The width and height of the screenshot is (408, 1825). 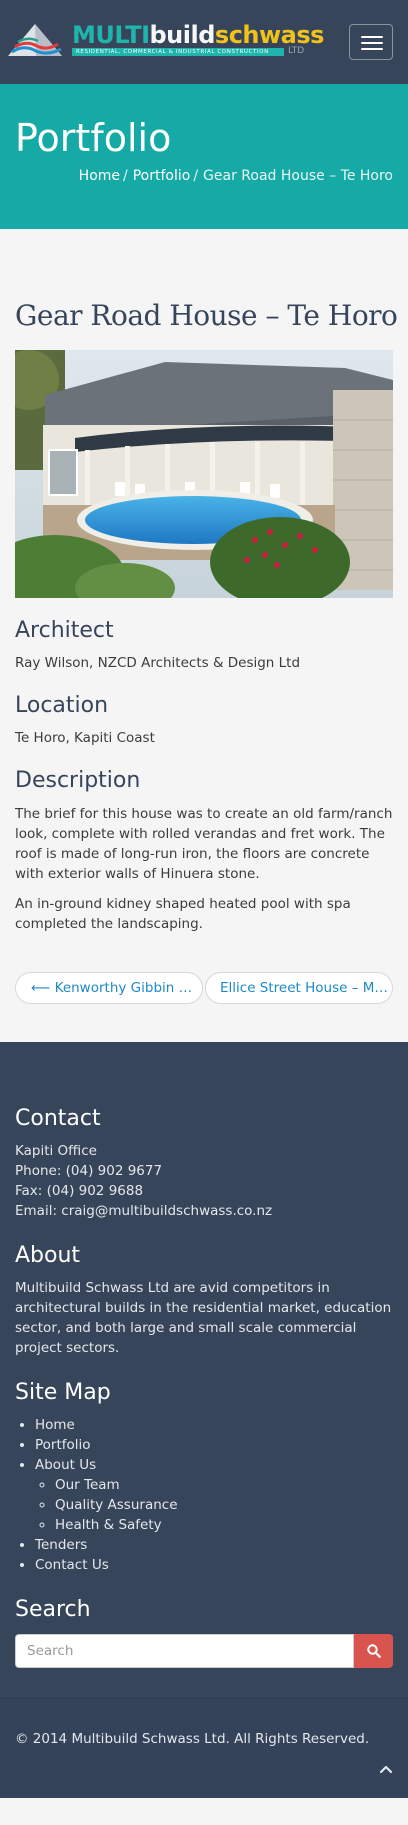 What do you see at coordinates (296, 51) in the screenshot?
I see `logo-ltd: LTD` at bounding box center [296, 51].